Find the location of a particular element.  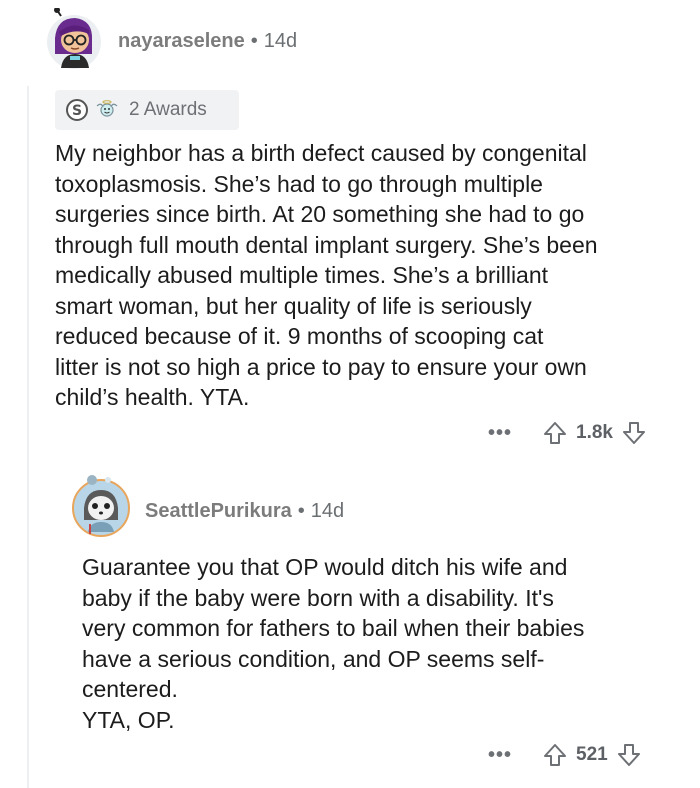

wholesome-award-icon is located at coordinates (107, 110).